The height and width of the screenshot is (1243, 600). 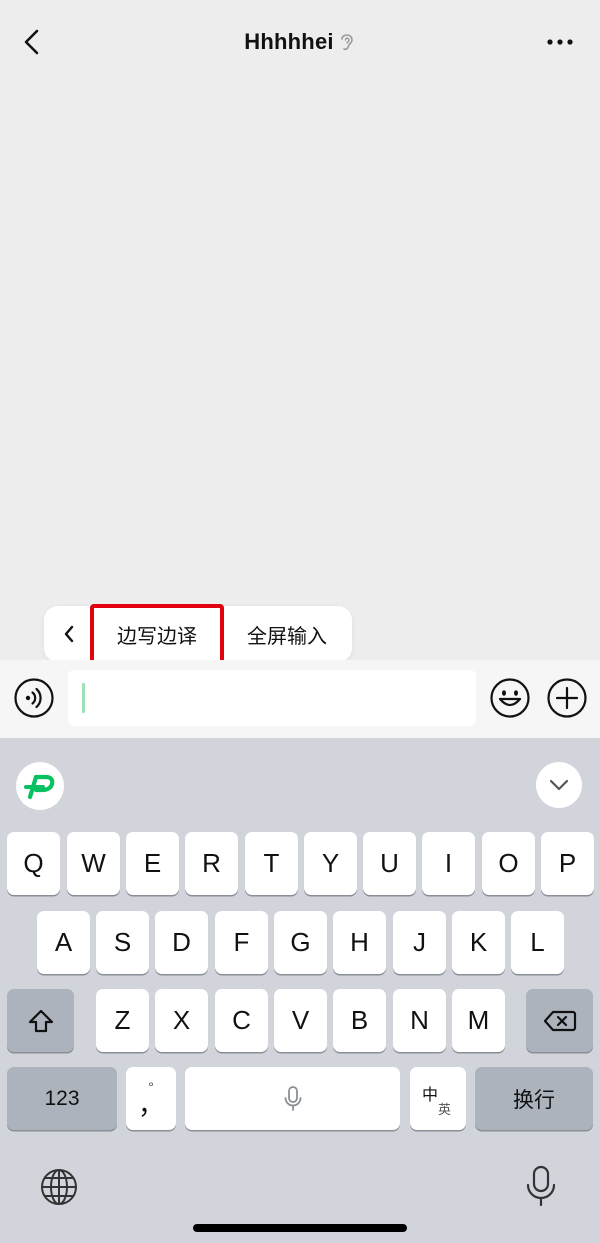 What do you see at coordinates (330, 863) in the screenshot?
I see `key-y: Y` at bounding box center [330, 863].